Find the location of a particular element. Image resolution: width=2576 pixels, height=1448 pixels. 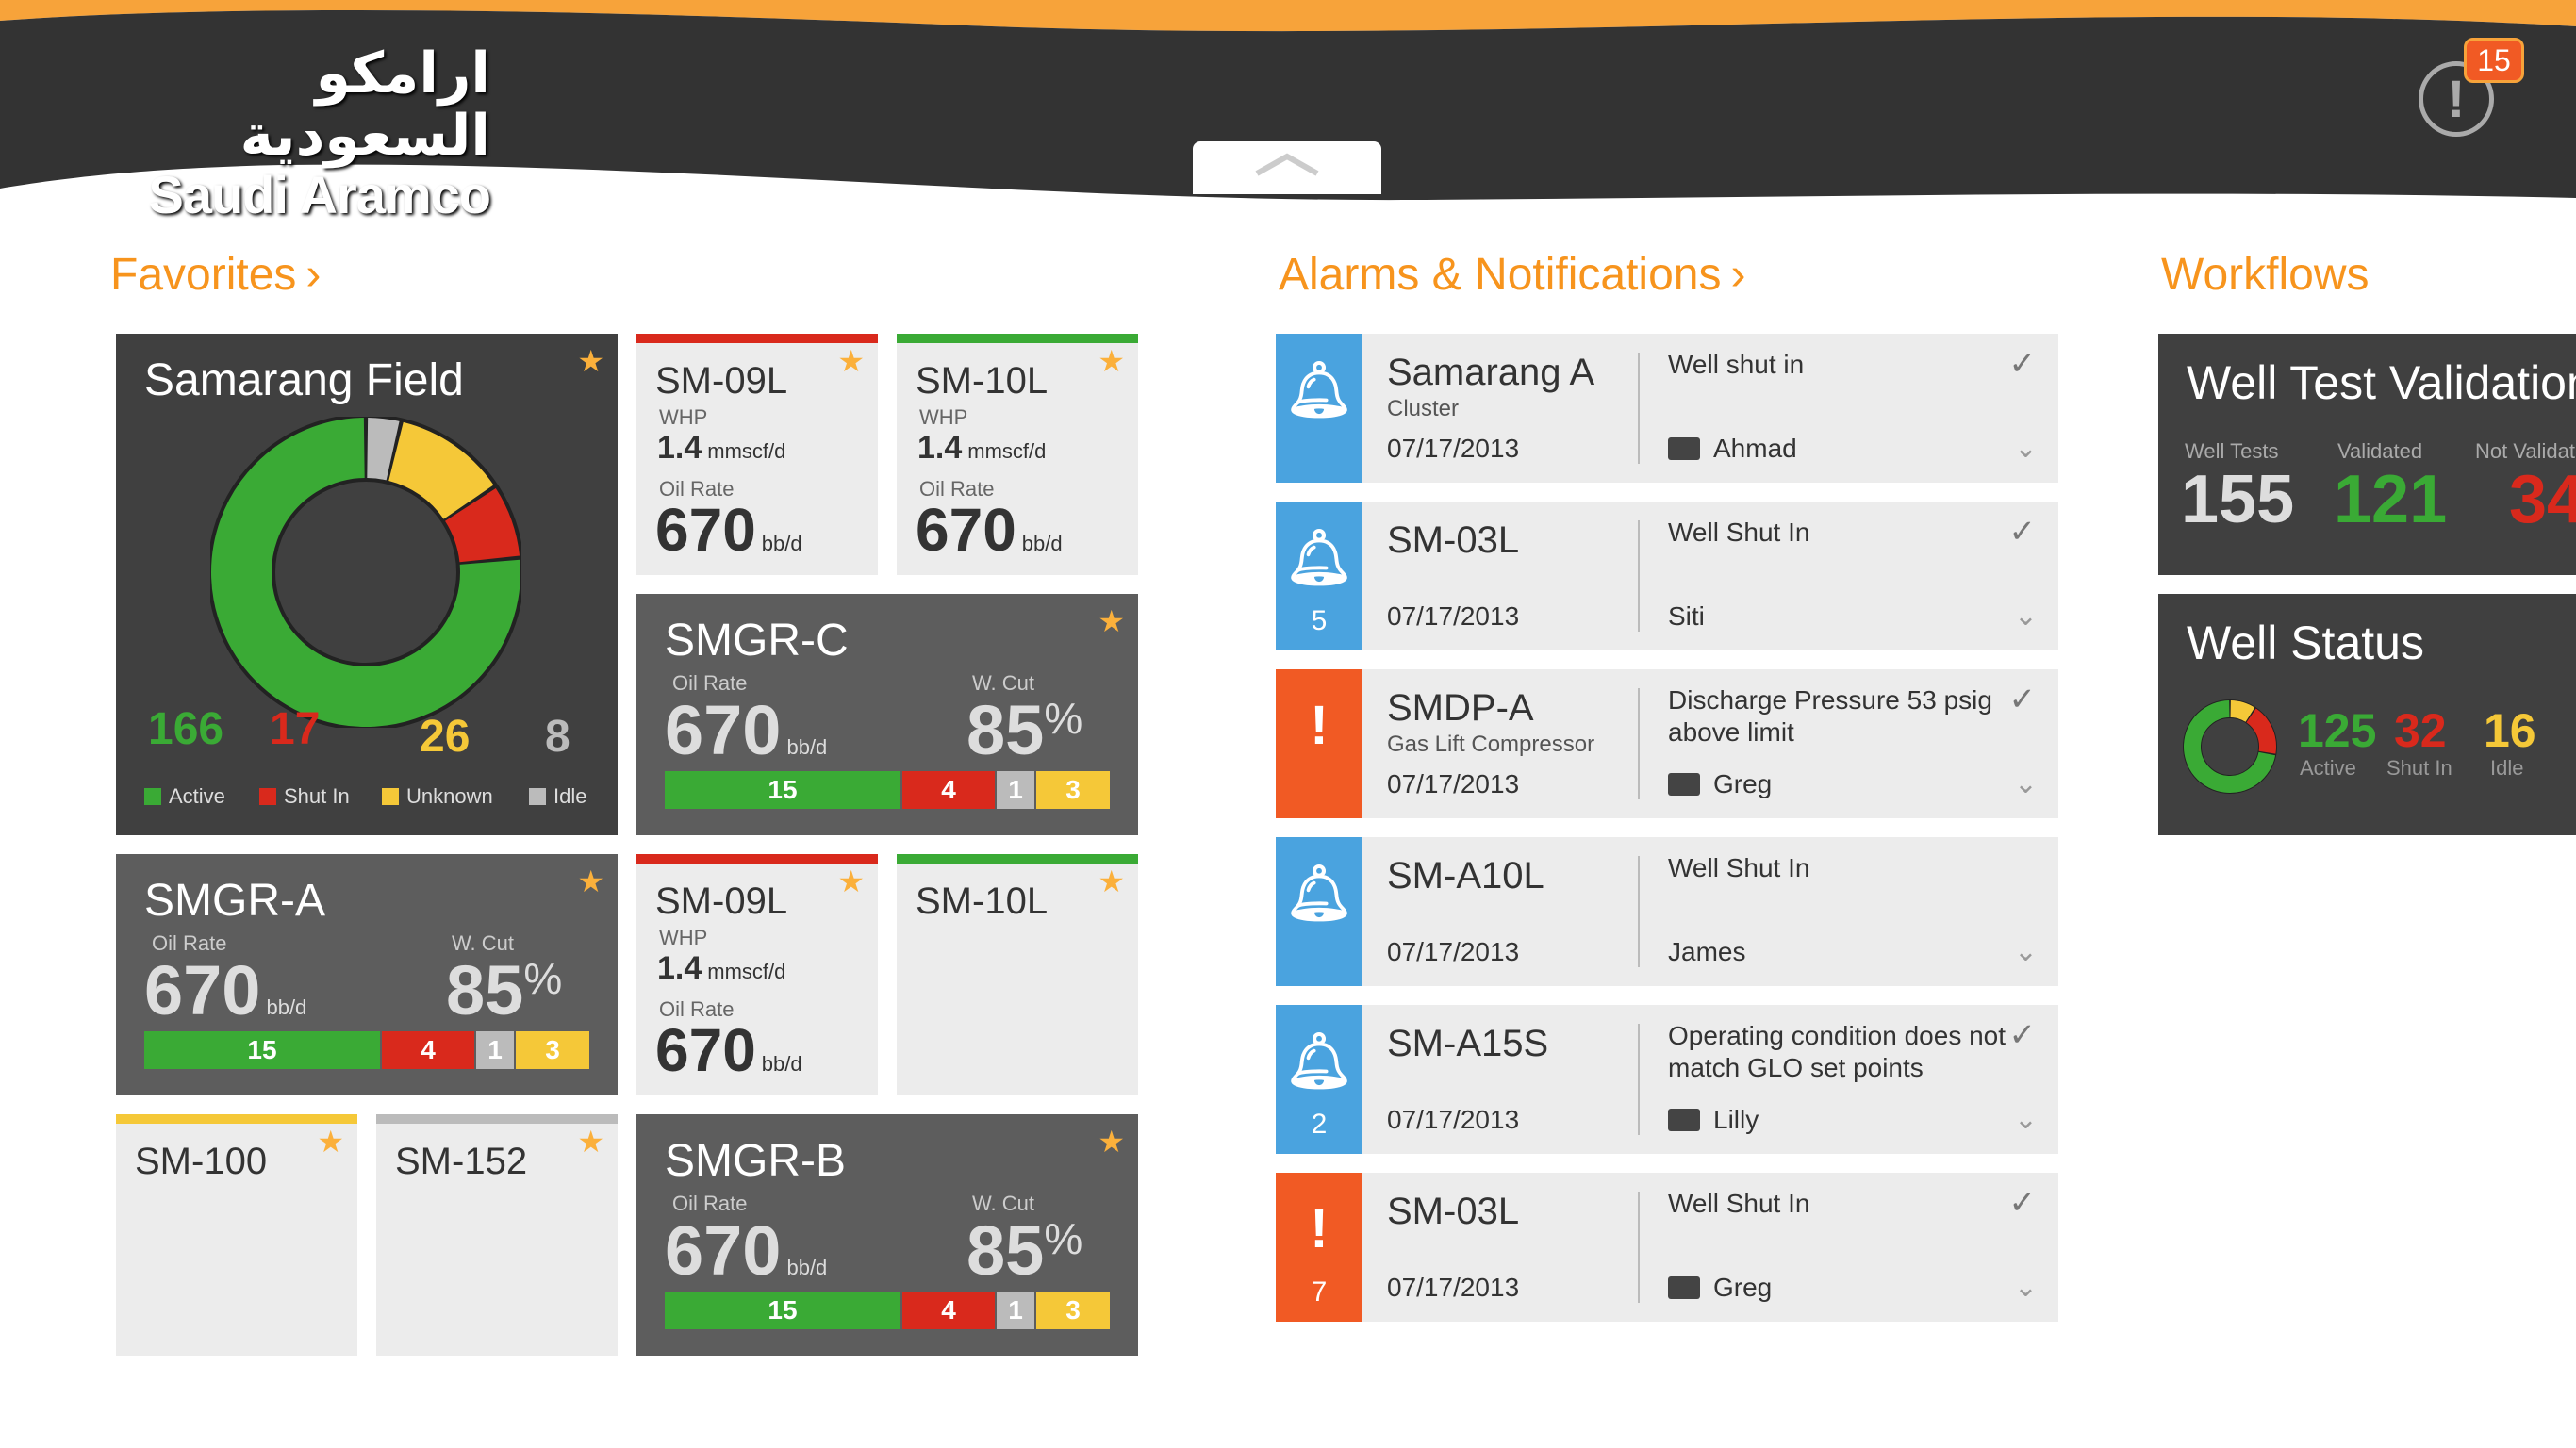

active-count: 166 is located at coordinates (186, 729).